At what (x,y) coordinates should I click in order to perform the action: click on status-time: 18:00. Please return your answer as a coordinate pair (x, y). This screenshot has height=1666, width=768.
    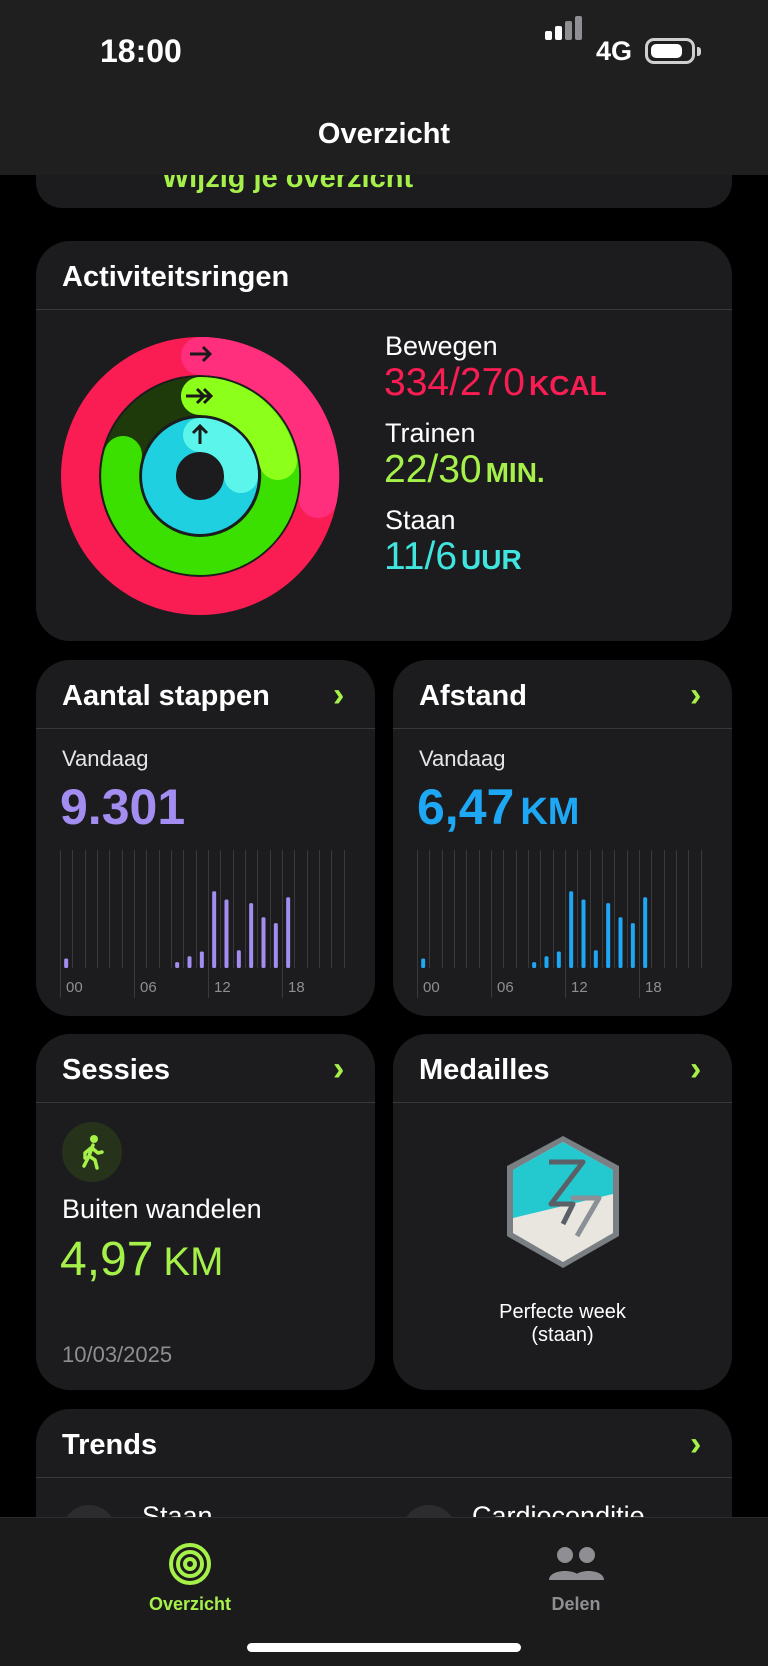
    Looking at the image, I should click on (141, 51).